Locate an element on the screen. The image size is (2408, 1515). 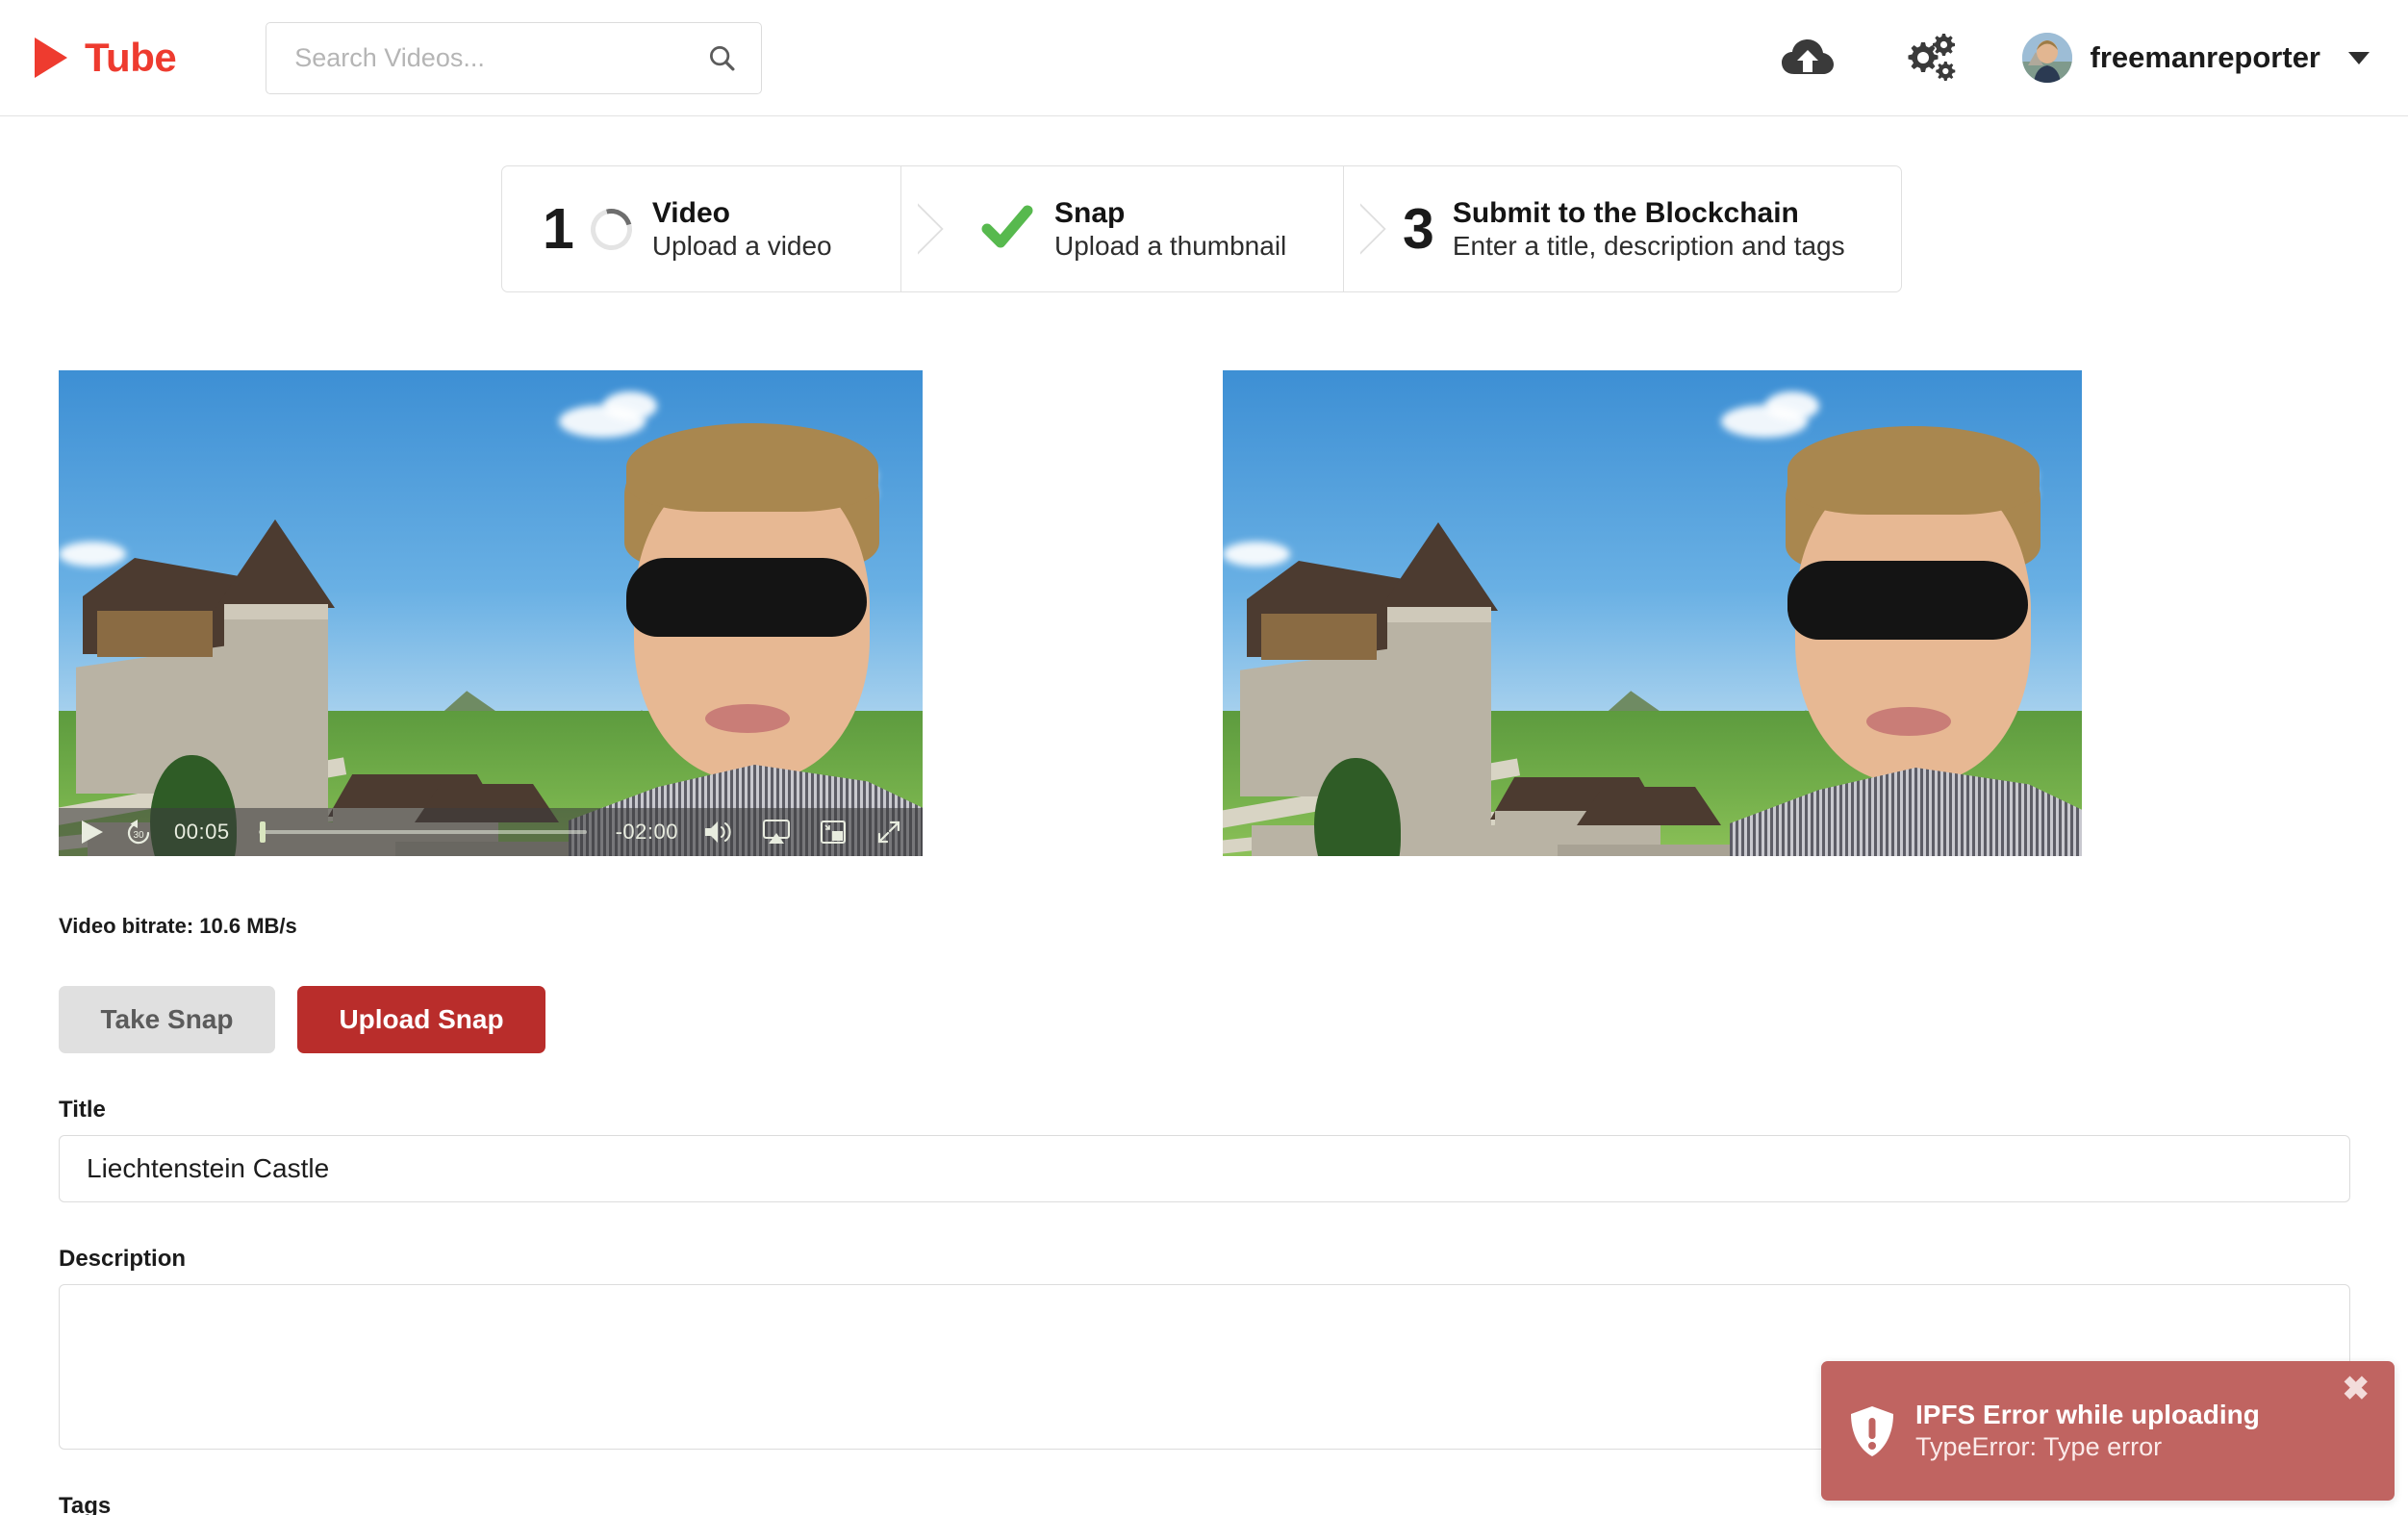
play-triangle-icon is located at coordinates (51, 58).